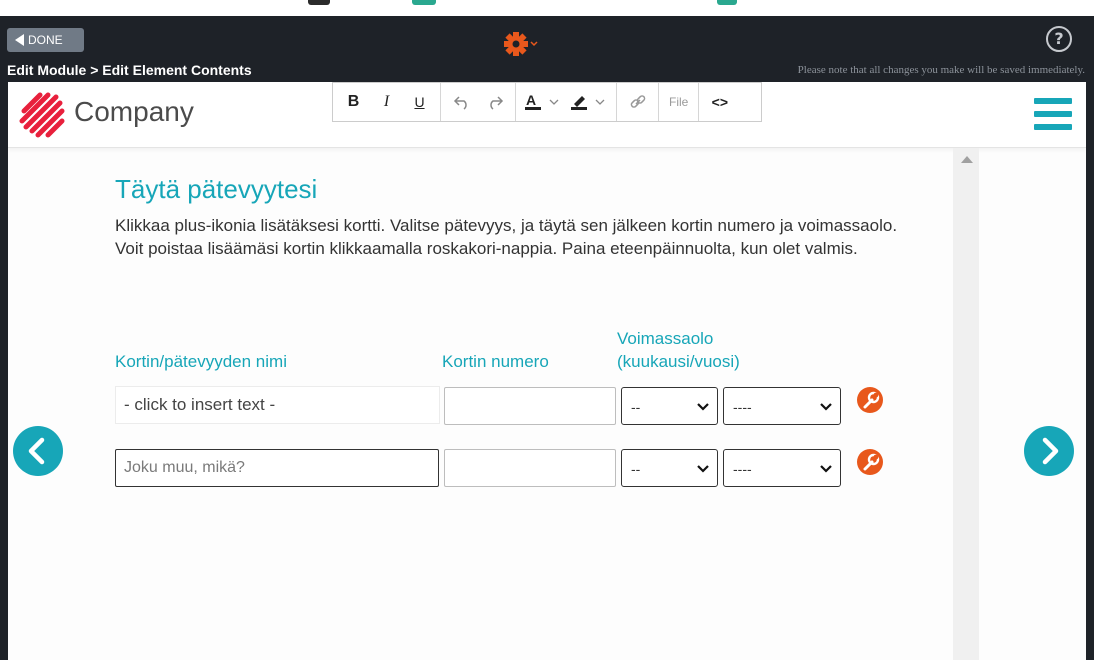 The image size is (1094, 660). What do you see at coordinates (531, 100) in the screenshot?
I see `svg-text: A` at bounding box center [531, 100].